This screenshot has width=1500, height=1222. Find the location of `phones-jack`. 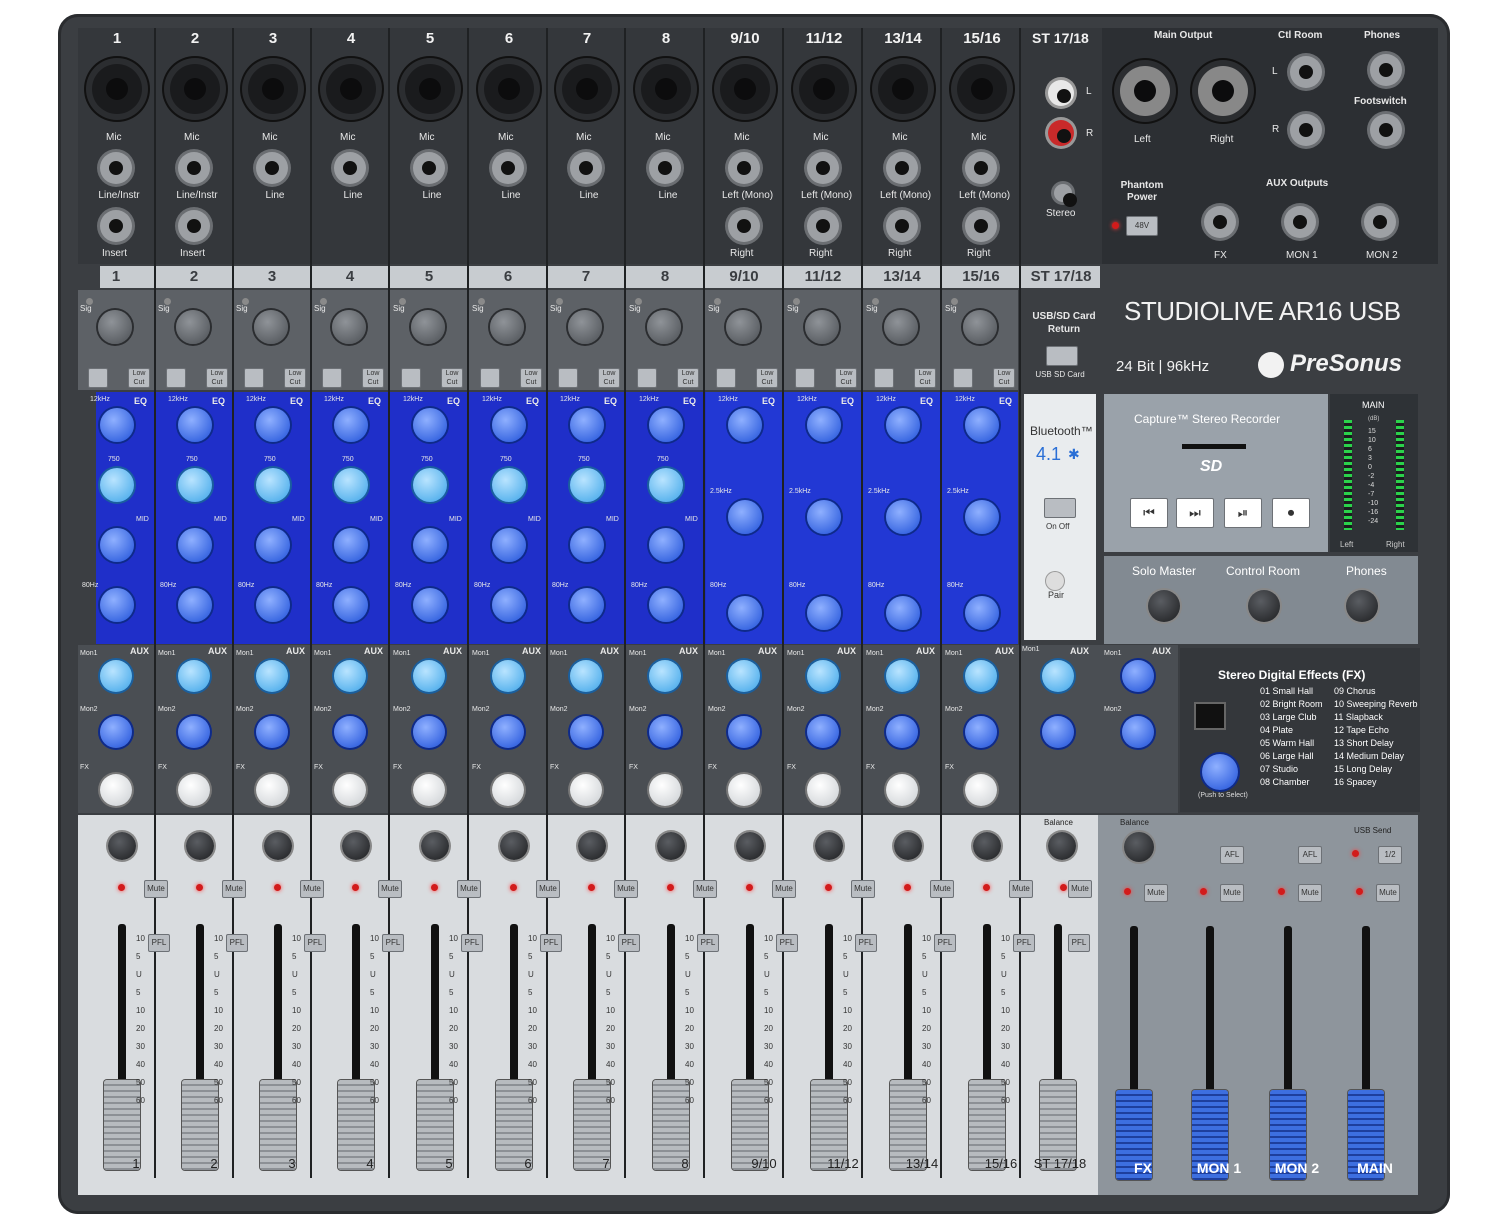

phones-jack is located at coordinates (1386, 70).